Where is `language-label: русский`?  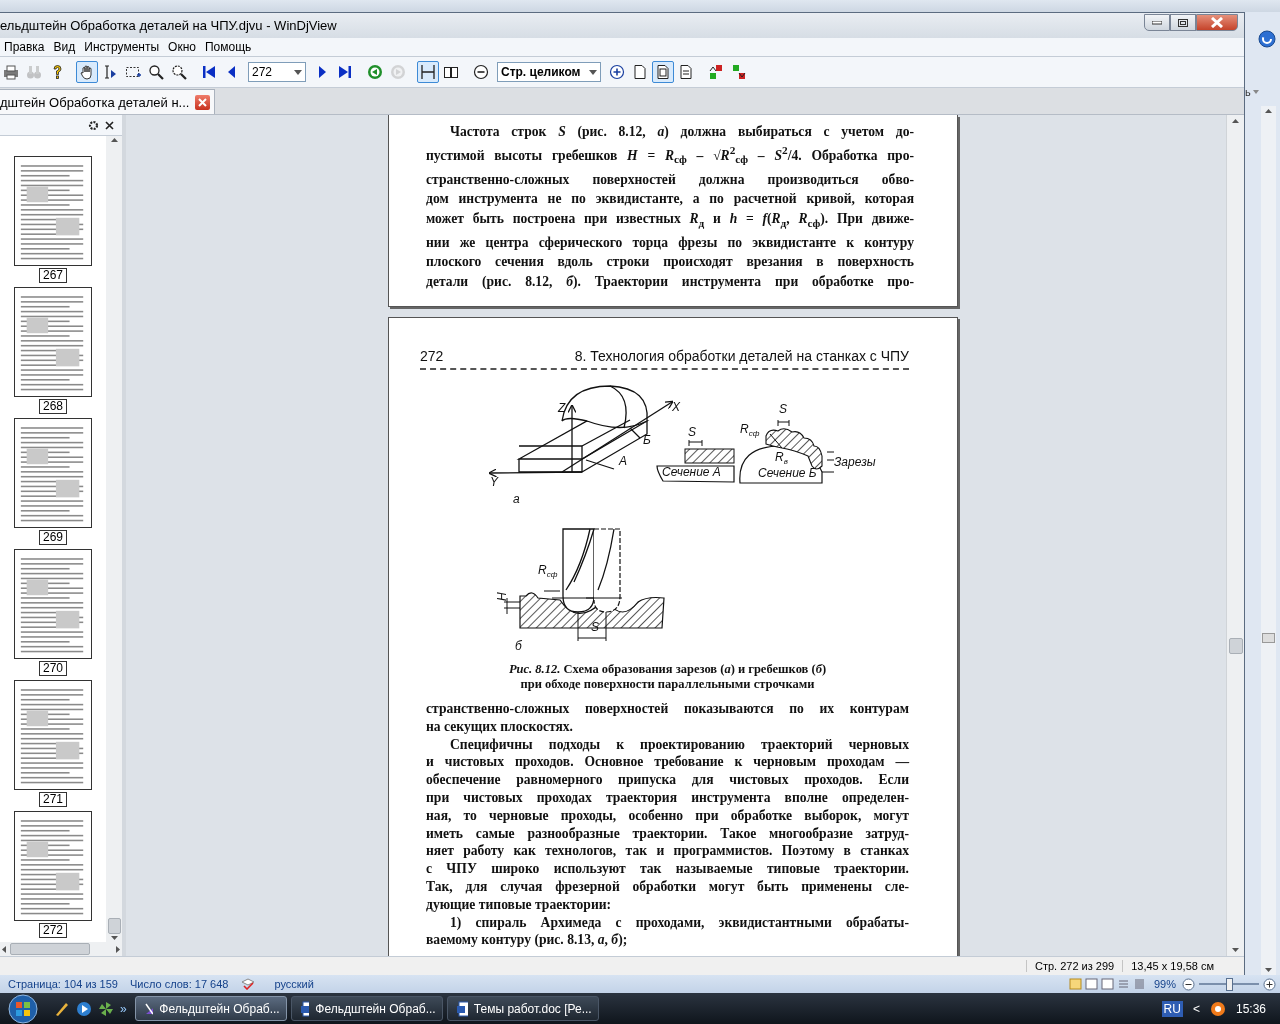 language-label: русский is located at coordinates (300, 984).